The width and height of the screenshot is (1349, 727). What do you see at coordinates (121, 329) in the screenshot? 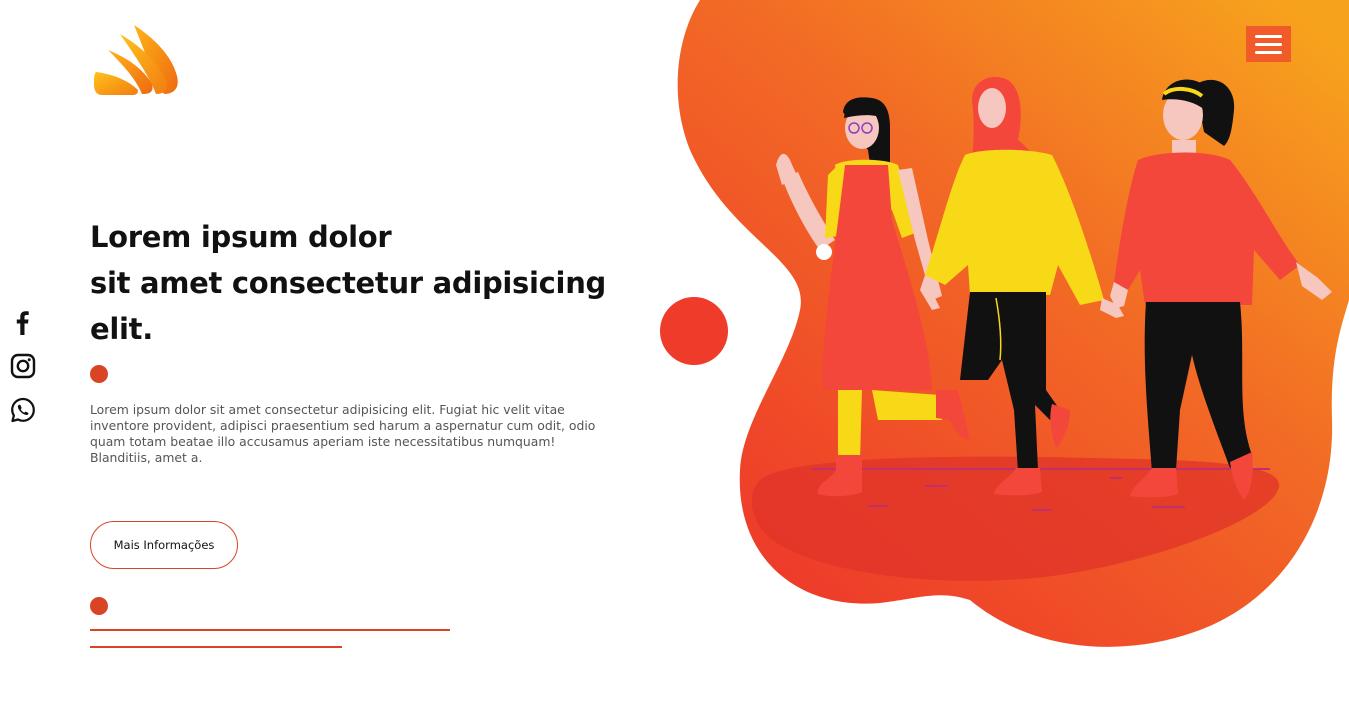
I see `hero-title-line-3: elit.` at bounding box center [121, 329].